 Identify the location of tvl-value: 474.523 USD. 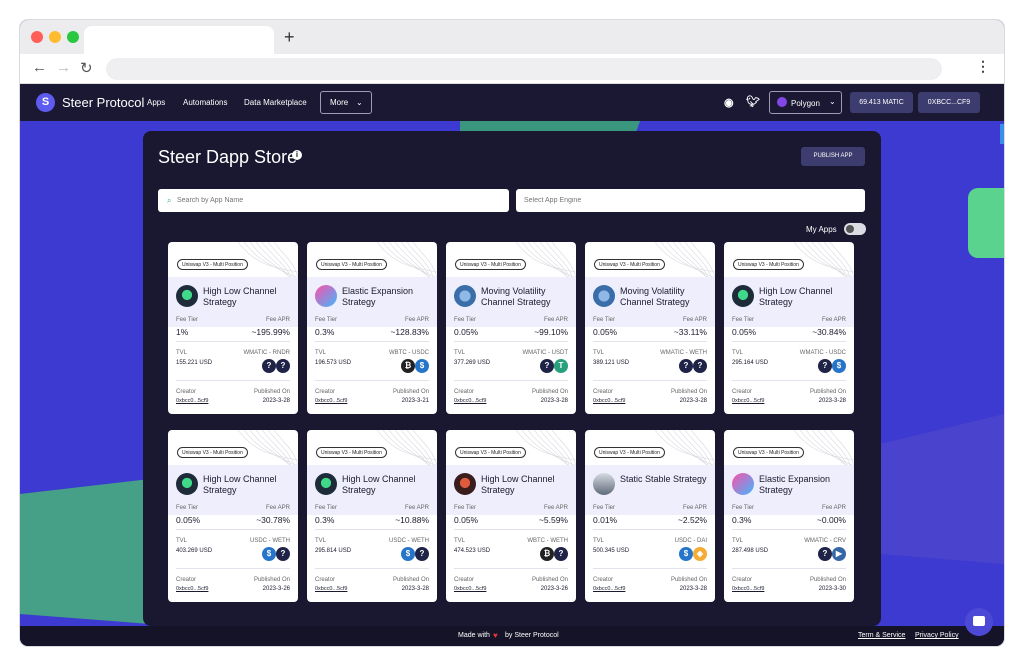
(472, 551).